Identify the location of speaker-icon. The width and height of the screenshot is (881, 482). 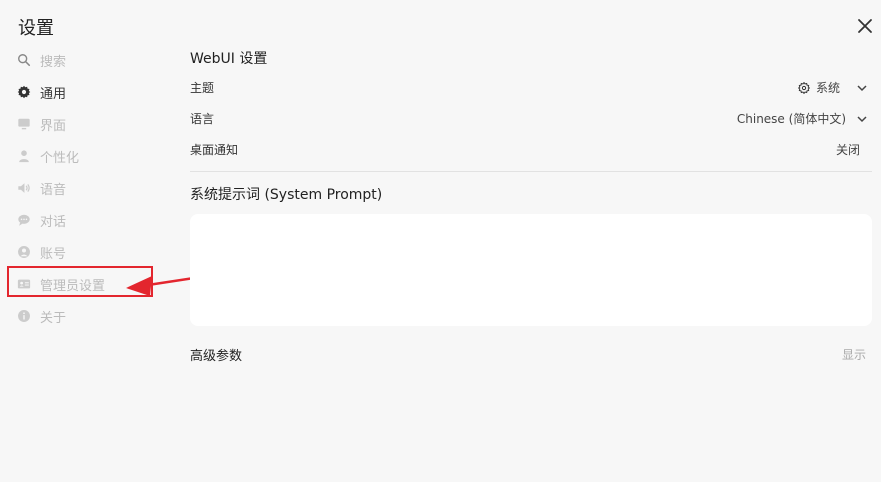
(24, 188).